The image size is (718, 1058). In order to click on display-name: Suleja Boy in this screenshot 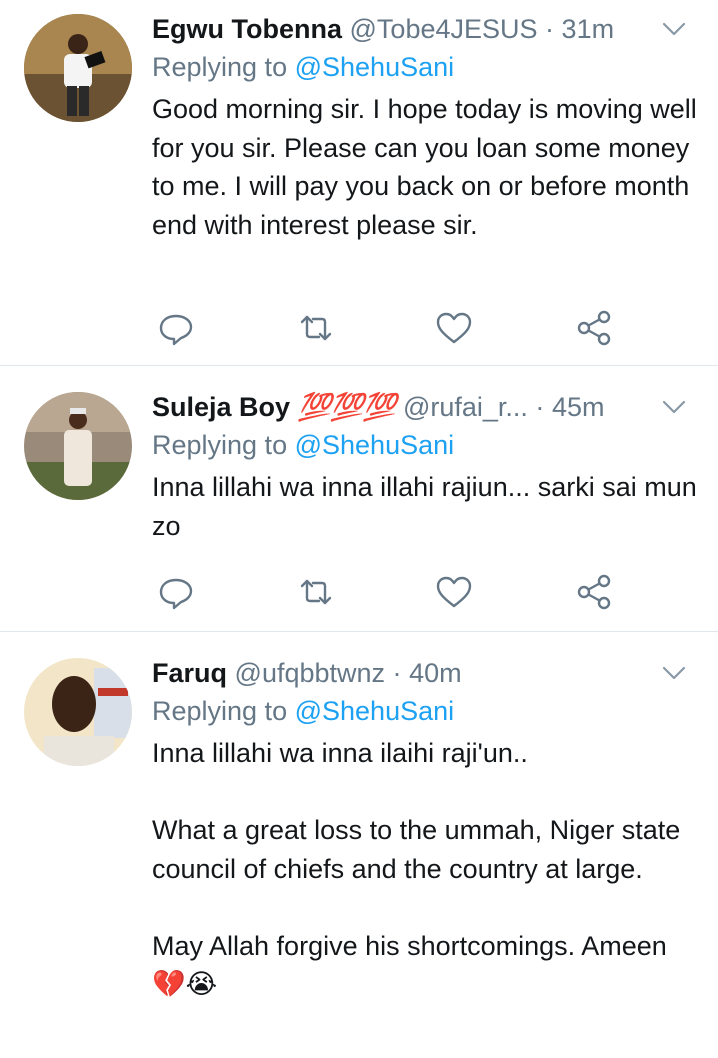, I will do `click(221, 407)`.